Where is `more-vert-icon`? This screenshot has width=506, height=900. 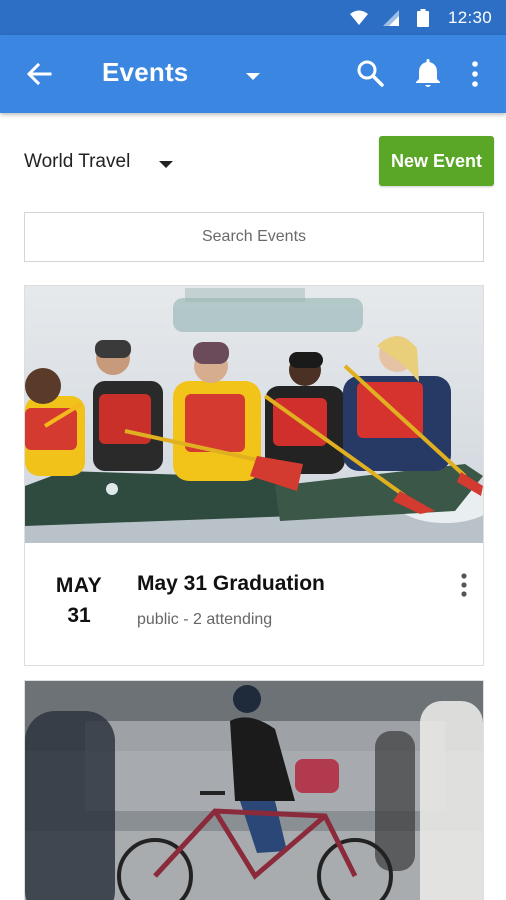 more-vert-icon is located at coordinates (475, 74).